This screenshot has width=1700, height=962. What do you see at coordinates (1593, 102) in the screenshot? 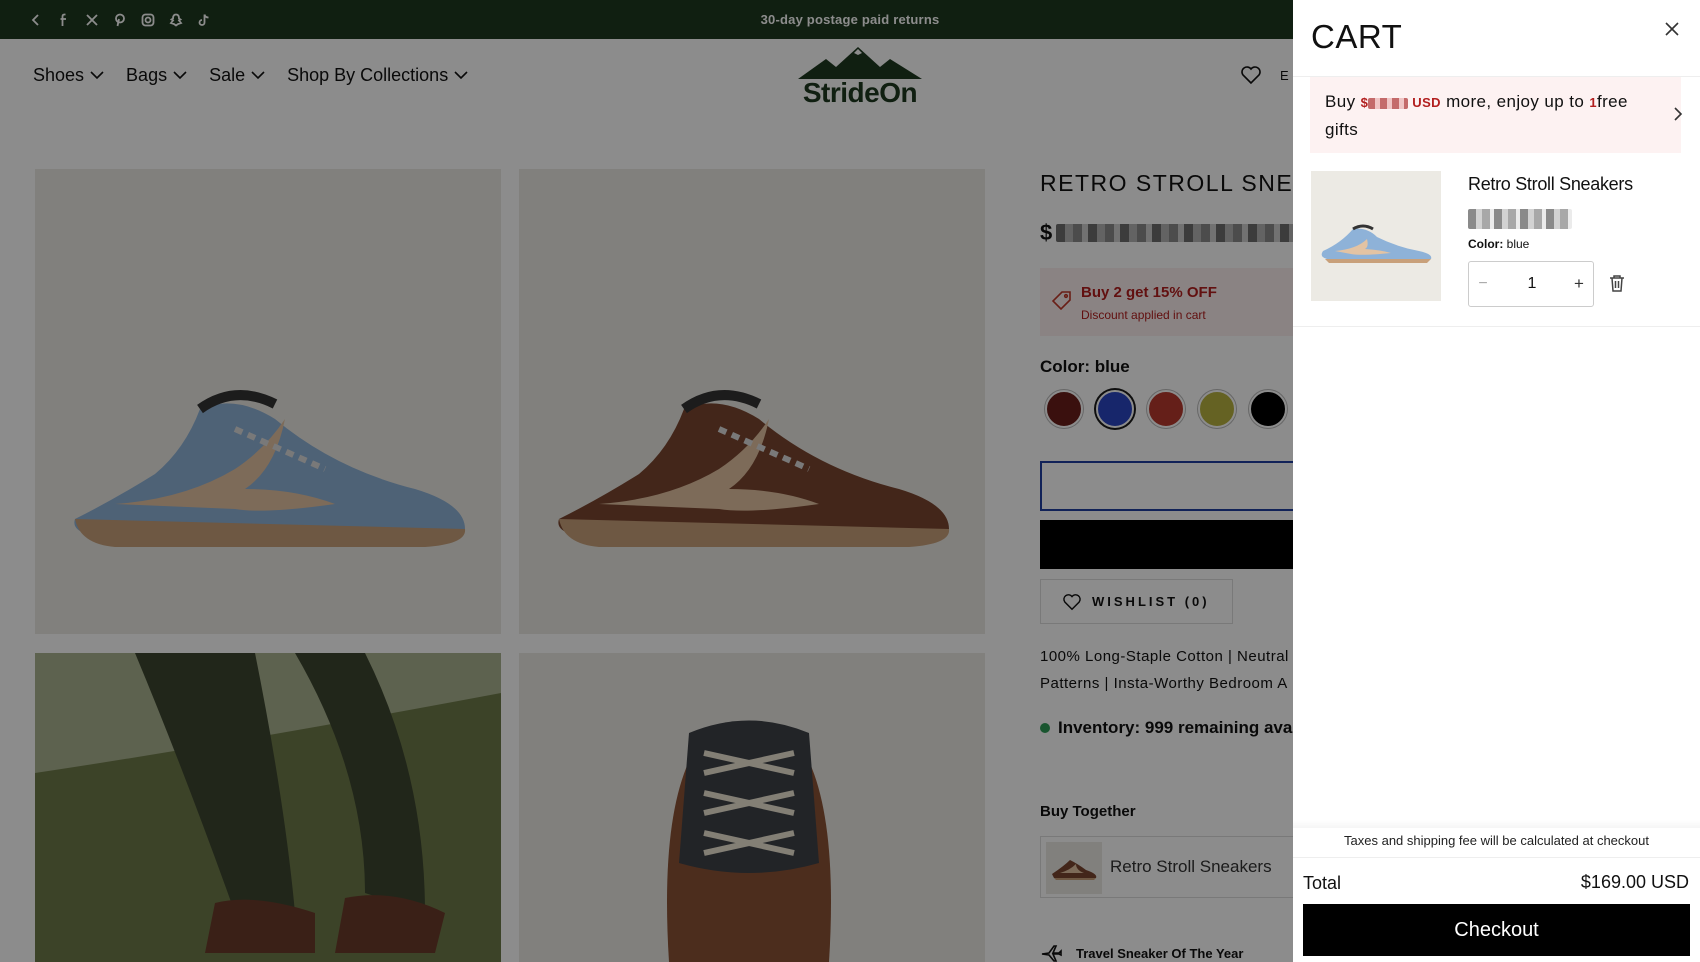
I see `gift-count: 1` at bounding box center [1593, 102].